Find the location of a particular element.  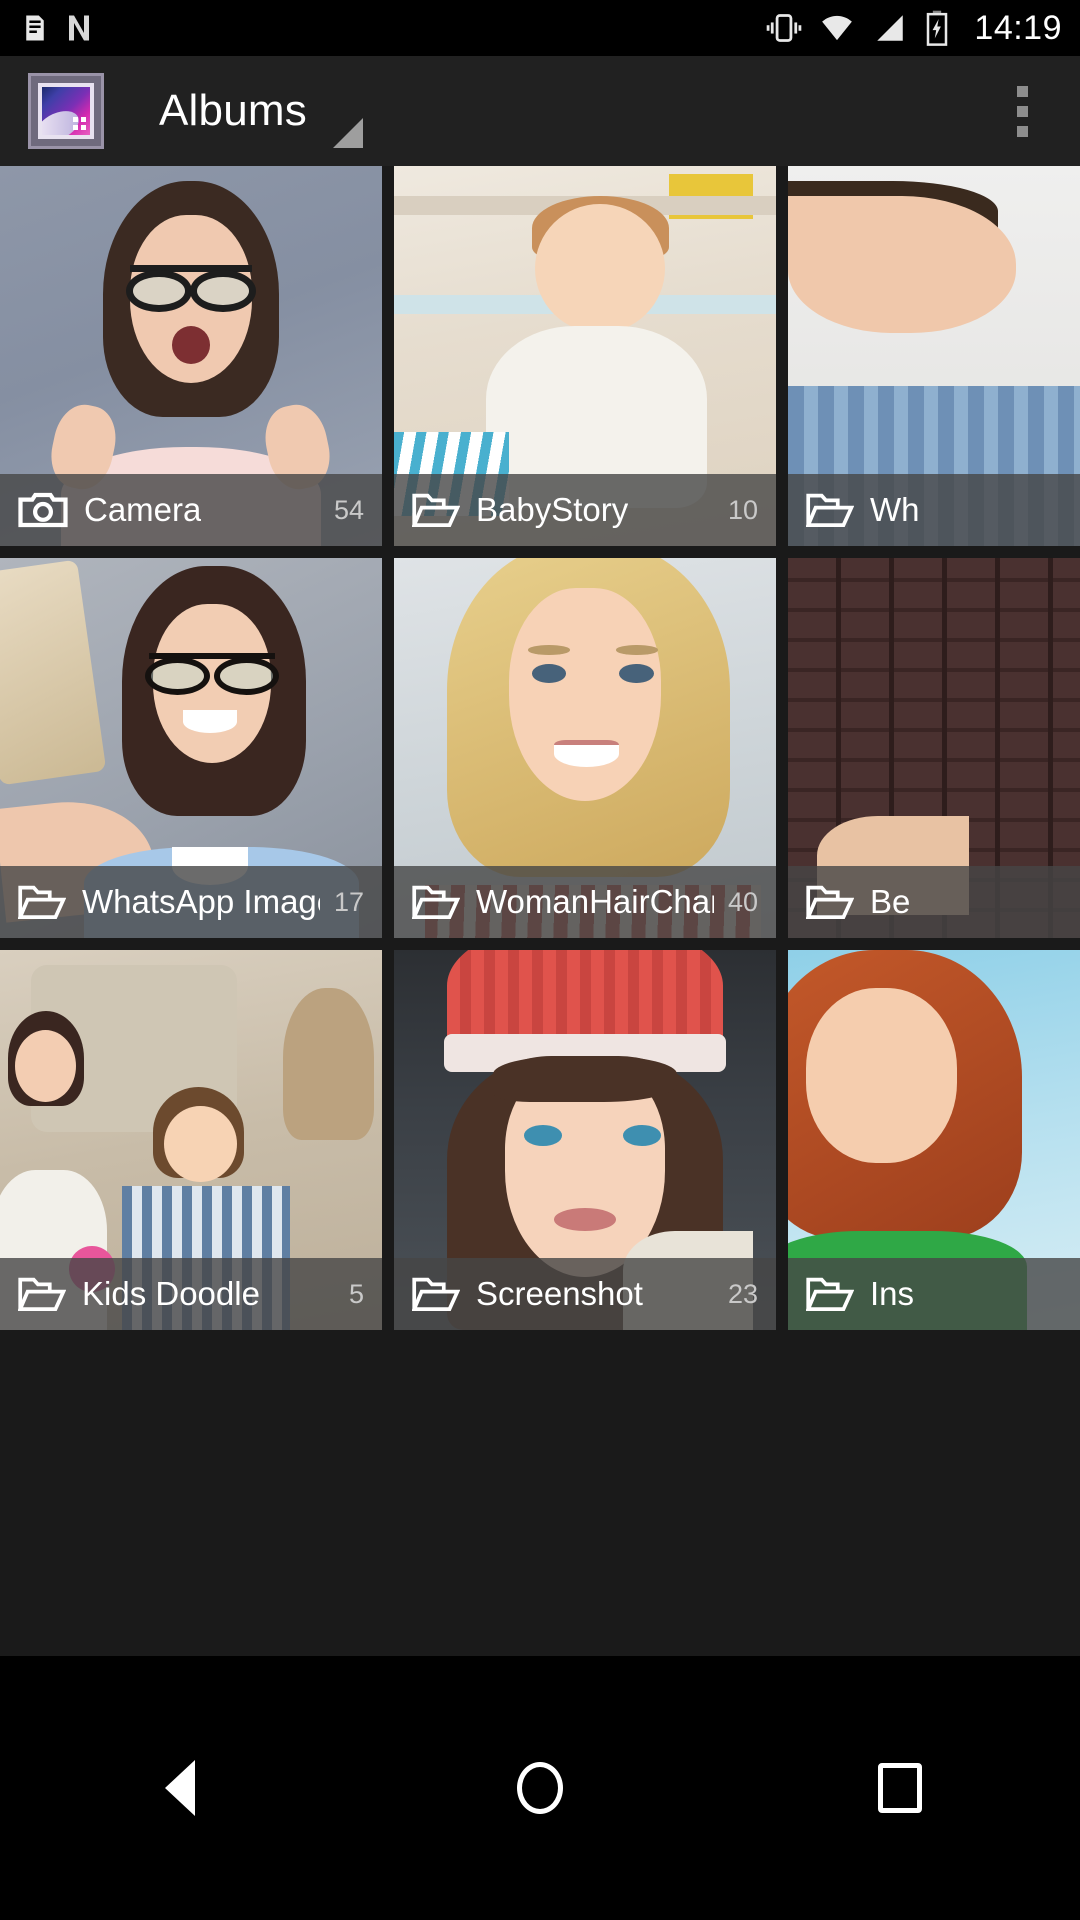

album-label-bar: Be is located at coordinates (934, 902).